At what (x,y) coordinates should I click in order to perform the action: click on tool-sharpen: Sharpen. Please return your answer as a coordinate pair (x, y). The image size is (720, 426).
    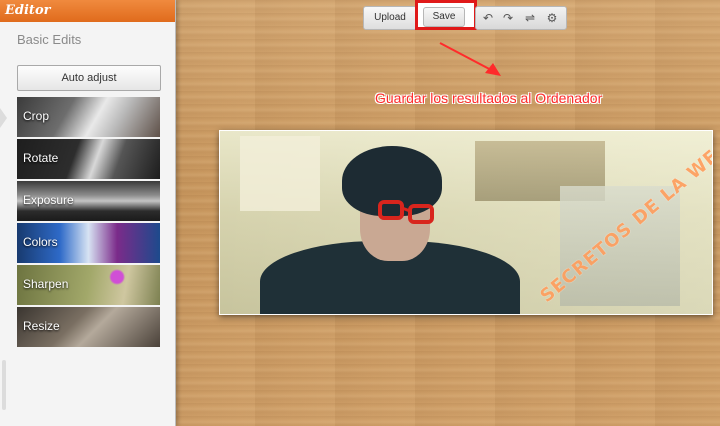
    Looking at the image, I should click on (88, 285).